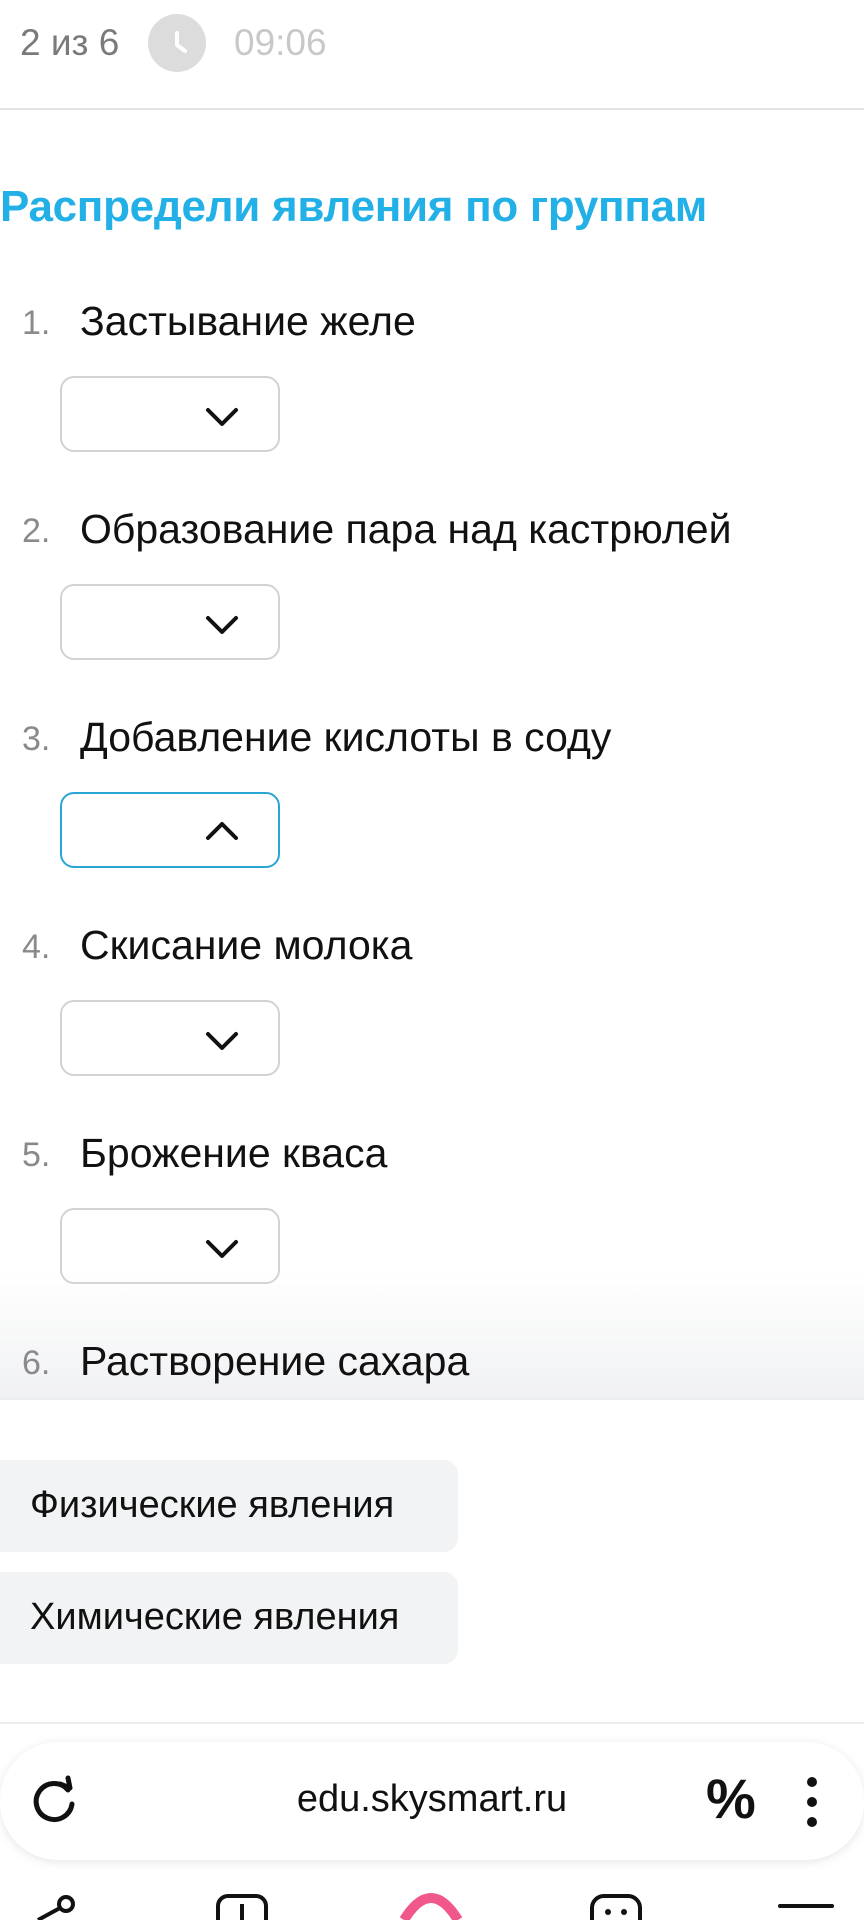  What do you see at coordinates (70, 42) in the screenshot?
I see `progress-counter: 2 из 6` at bounding box center [70, 42].